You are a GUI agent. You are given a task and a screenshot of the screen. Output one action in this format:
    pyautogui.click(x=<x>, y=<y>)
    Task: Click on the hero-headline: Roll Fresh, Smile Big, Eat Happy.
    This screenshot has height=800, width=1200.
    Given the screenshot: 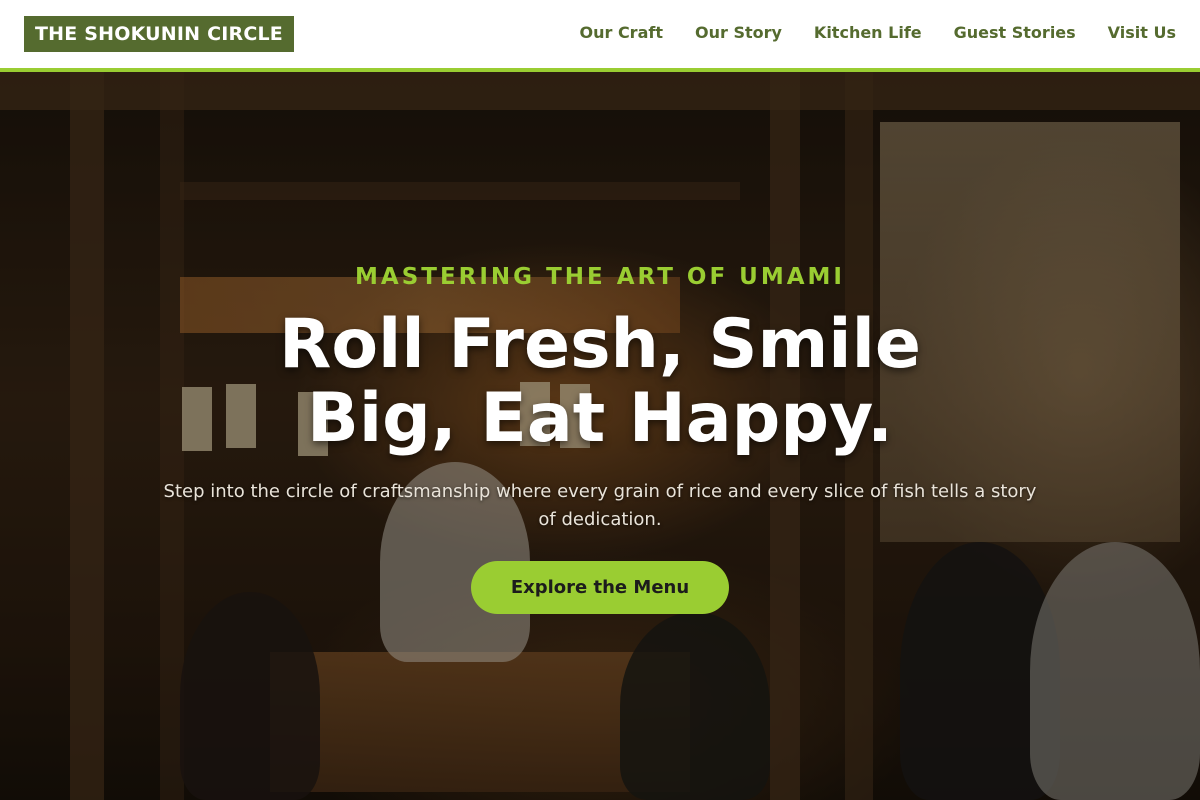 What is the action you would take?
    pyautogui.click(x=600, y=381)
    